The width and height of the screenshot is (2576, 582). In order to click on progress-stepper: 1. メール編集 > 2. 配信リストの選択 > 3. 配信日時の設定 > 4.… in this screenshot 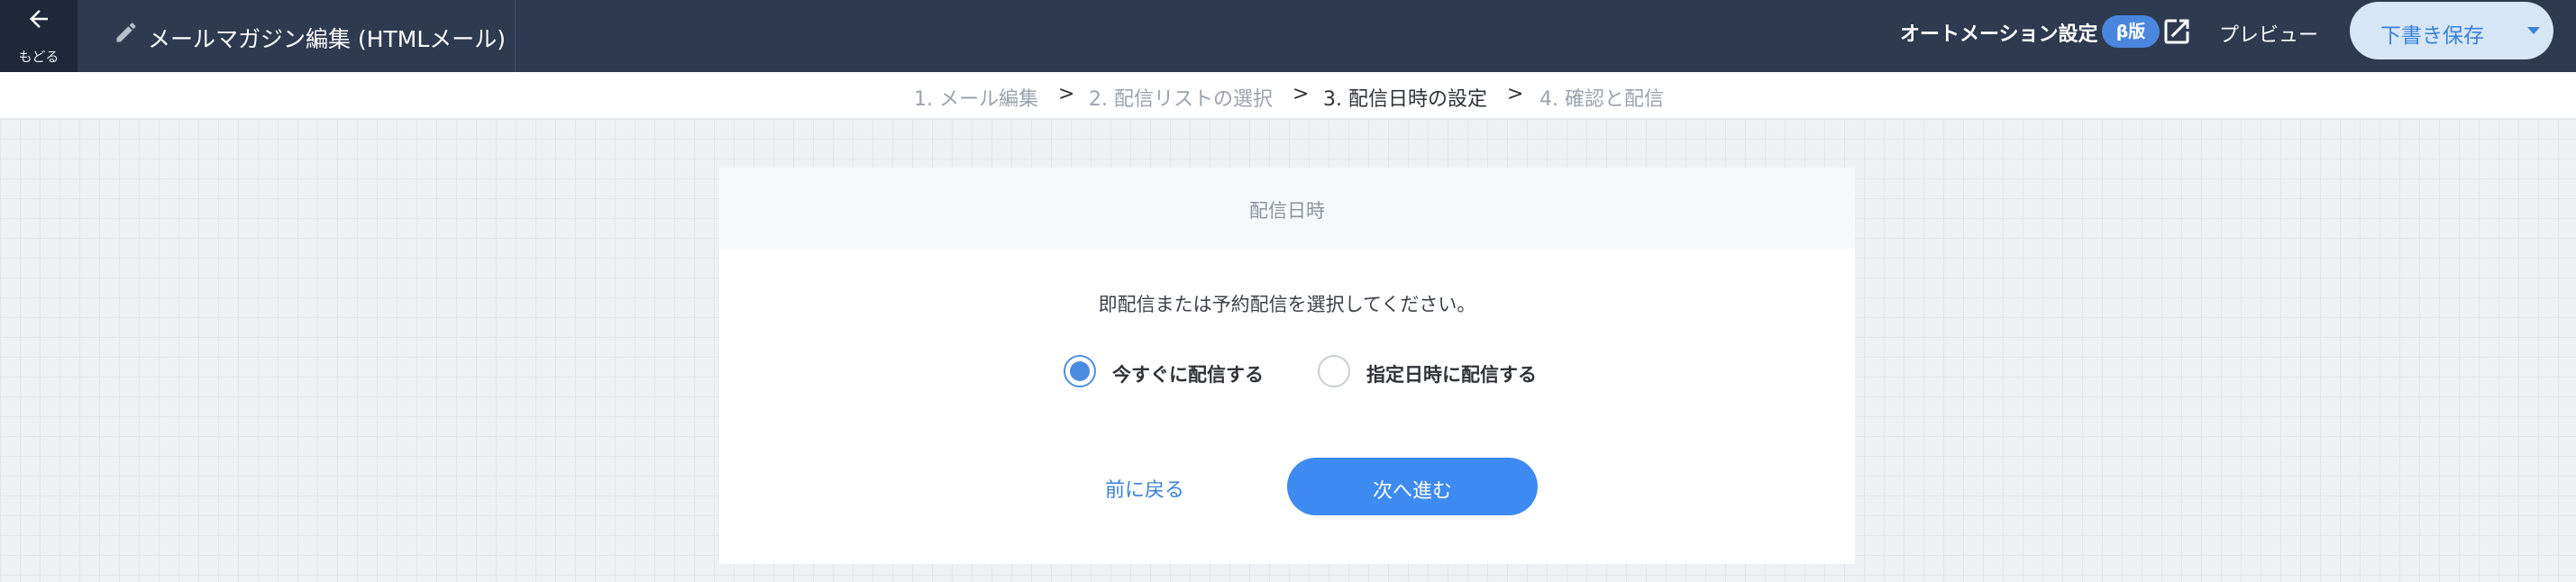, I will do `click(1288, 95)`.